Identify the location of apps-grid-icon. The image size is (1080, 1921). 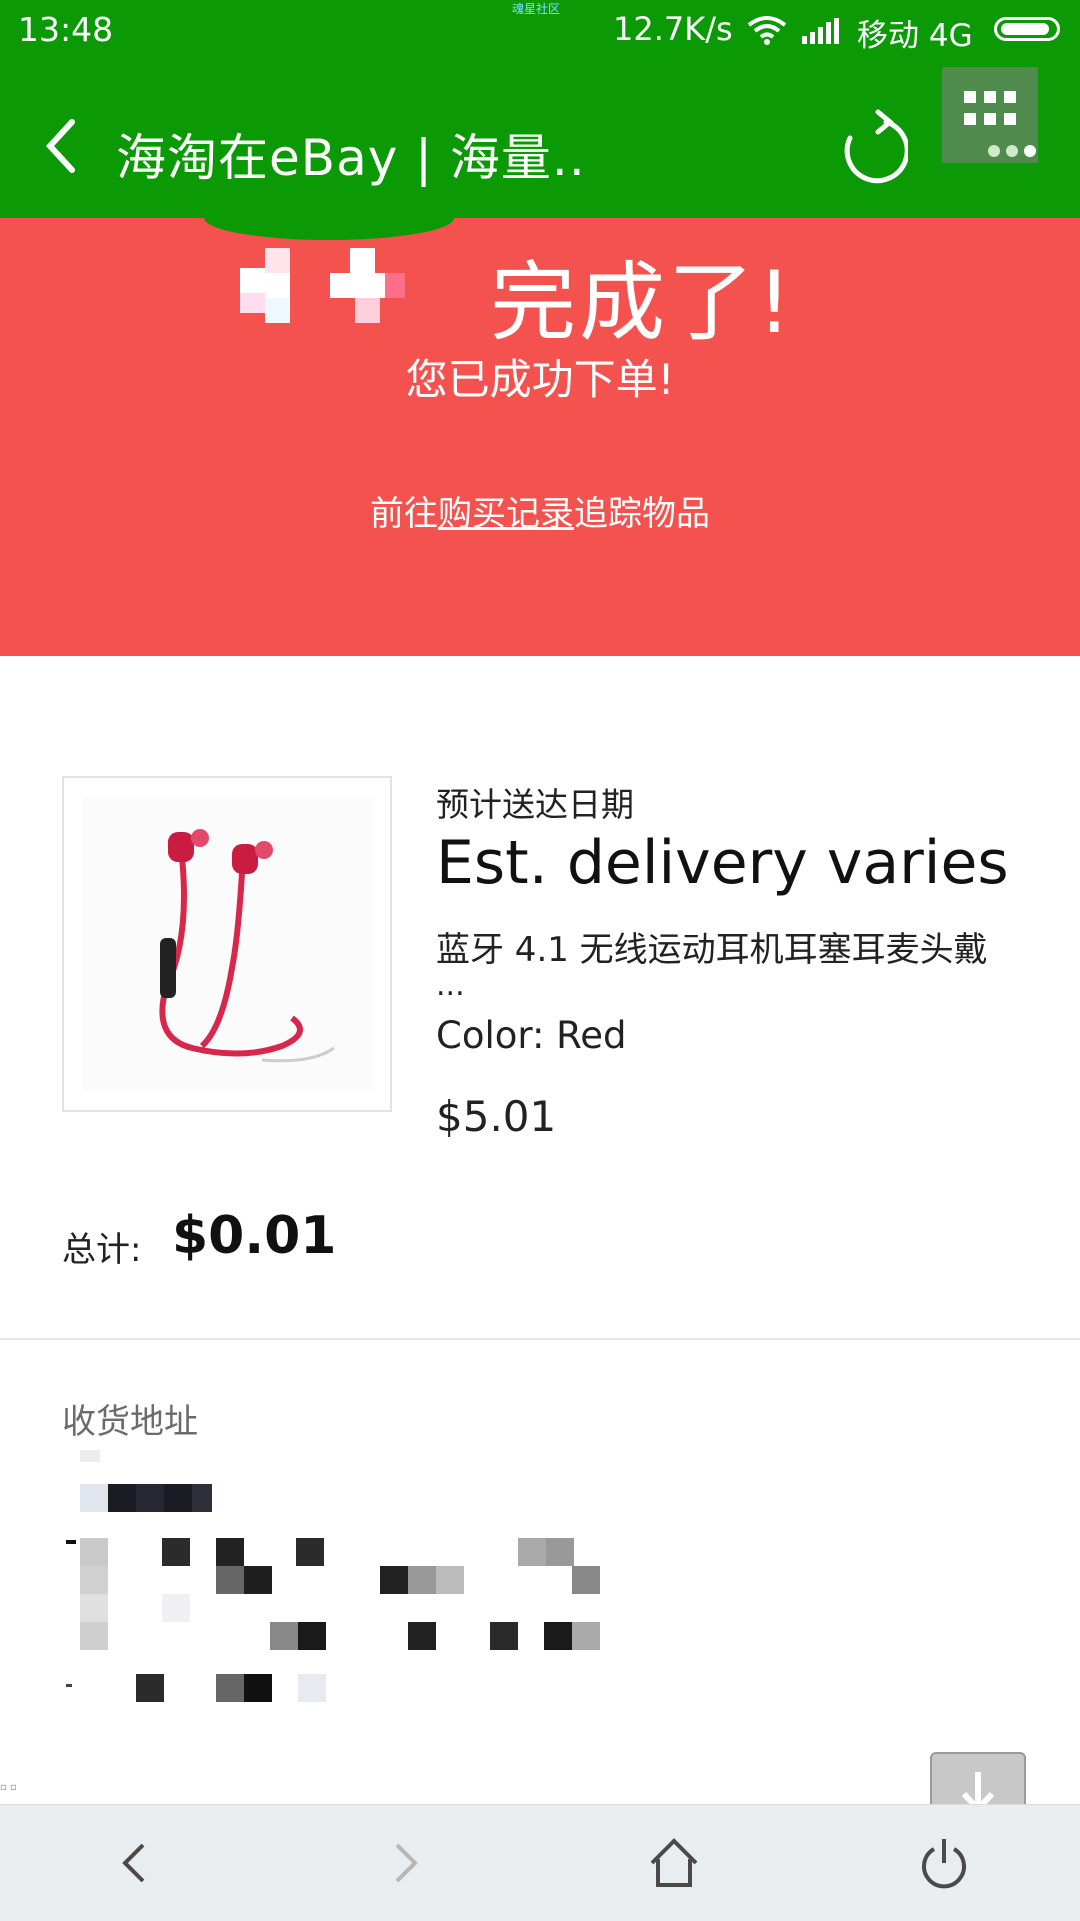
(990, 110).